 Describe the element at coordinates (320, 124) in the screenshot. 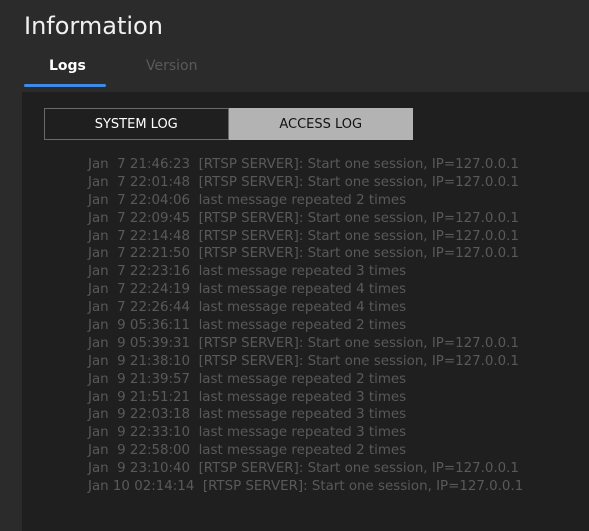

I see `access-log-button: ACCESS LOG` at that location.